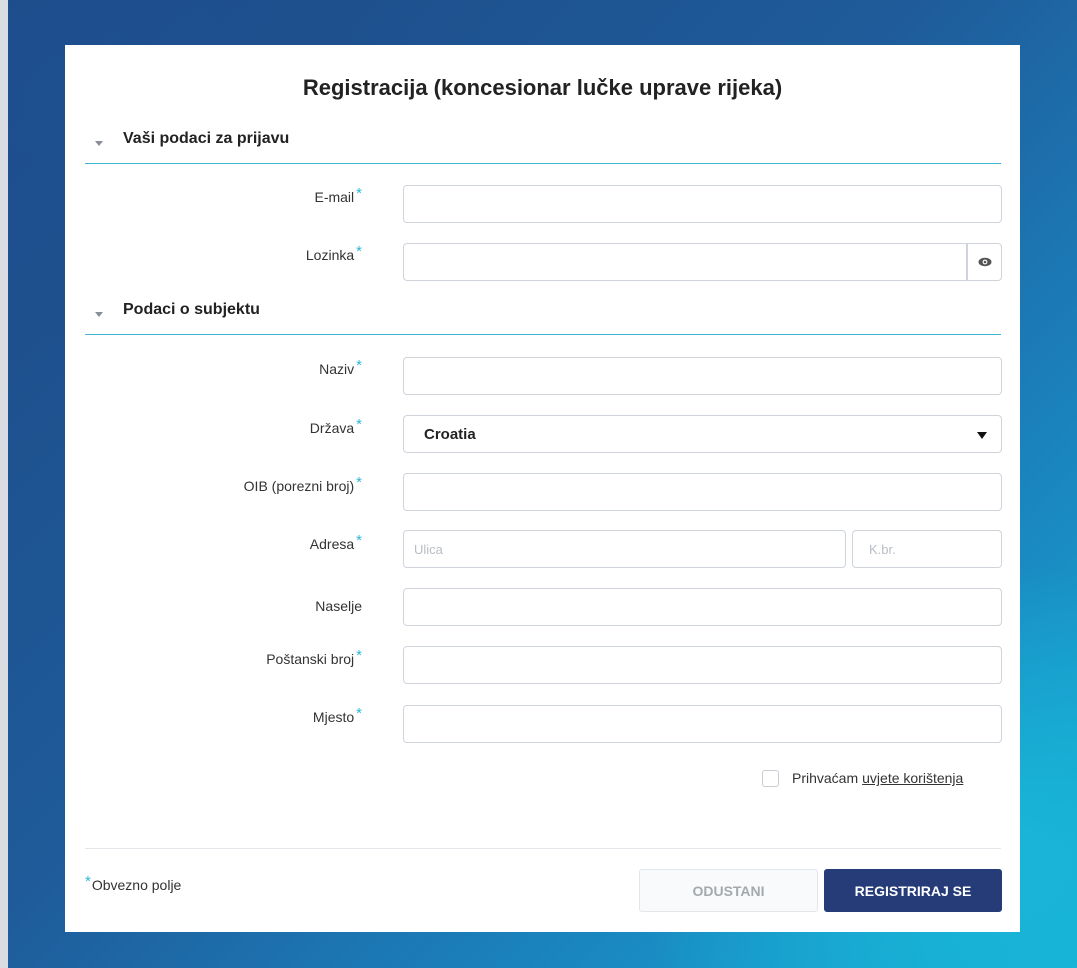 The width and height of the screenshot is (1077, 968). Describe the element at coordinates (702, 204) in the screenshot. I see `email-field` at that location.